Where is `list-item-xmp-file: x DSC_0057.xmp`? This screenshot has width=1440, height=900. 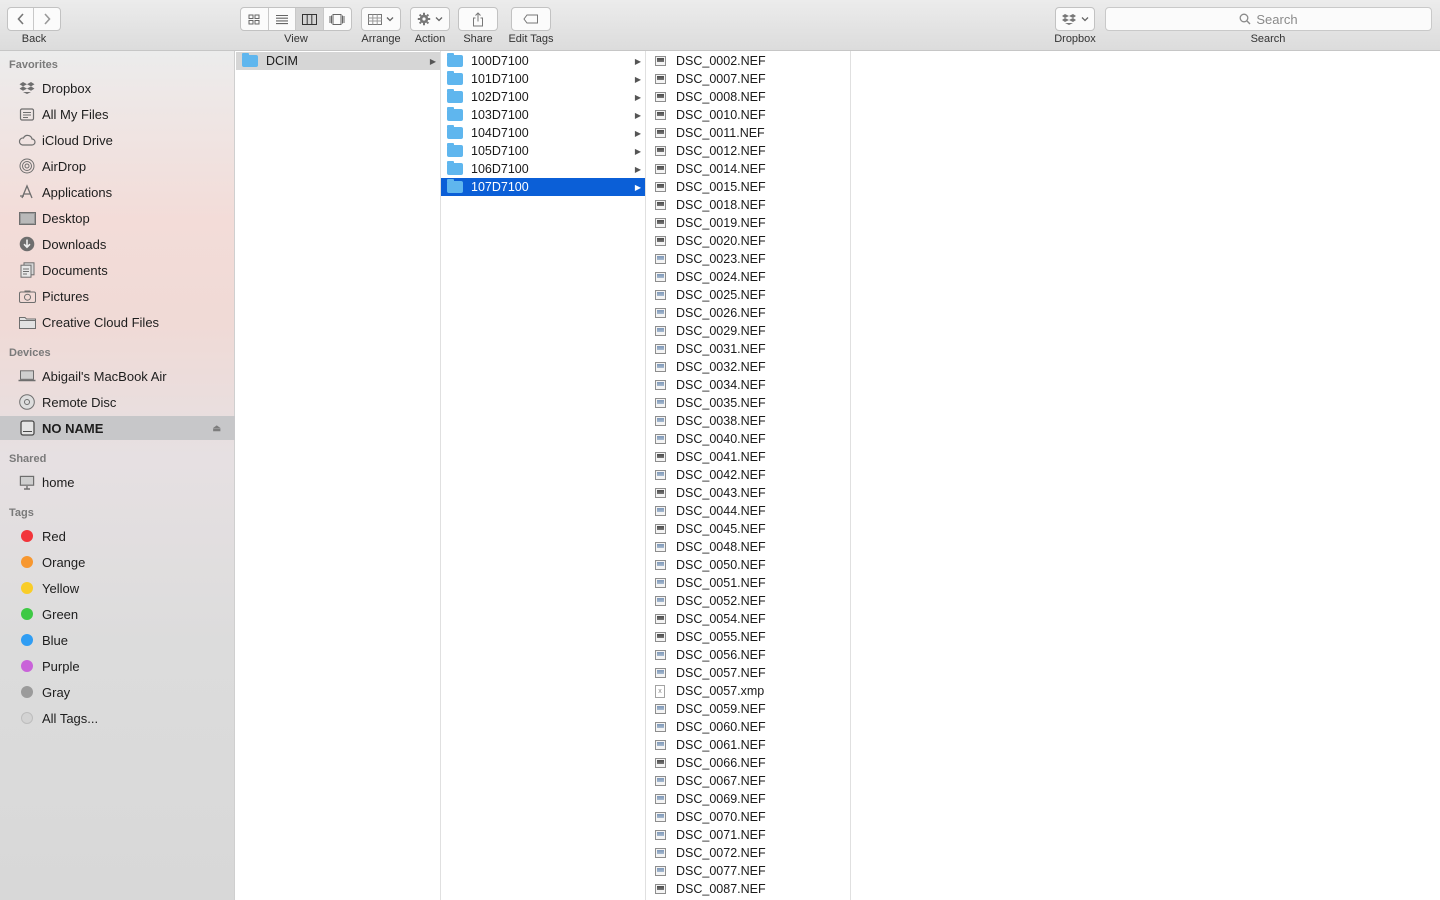 list-item-xmp-file: x DSC_0057.xmp is located at coordinates (748, 691).